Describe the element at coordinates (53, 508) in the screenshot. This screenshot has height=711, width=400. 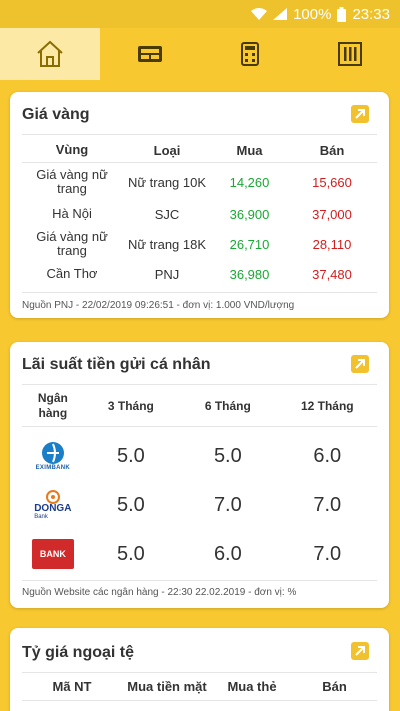
I see `bank-name: DONGA` at that location.